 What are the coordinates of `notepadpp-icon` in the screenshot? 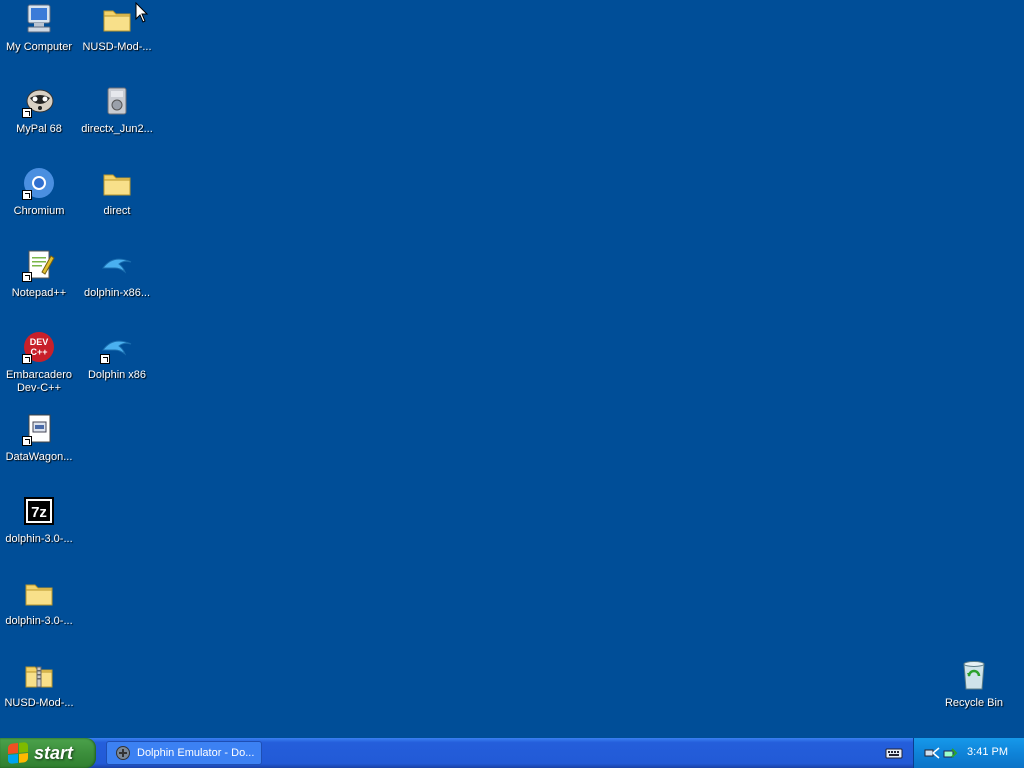 It's located at (39, 265).